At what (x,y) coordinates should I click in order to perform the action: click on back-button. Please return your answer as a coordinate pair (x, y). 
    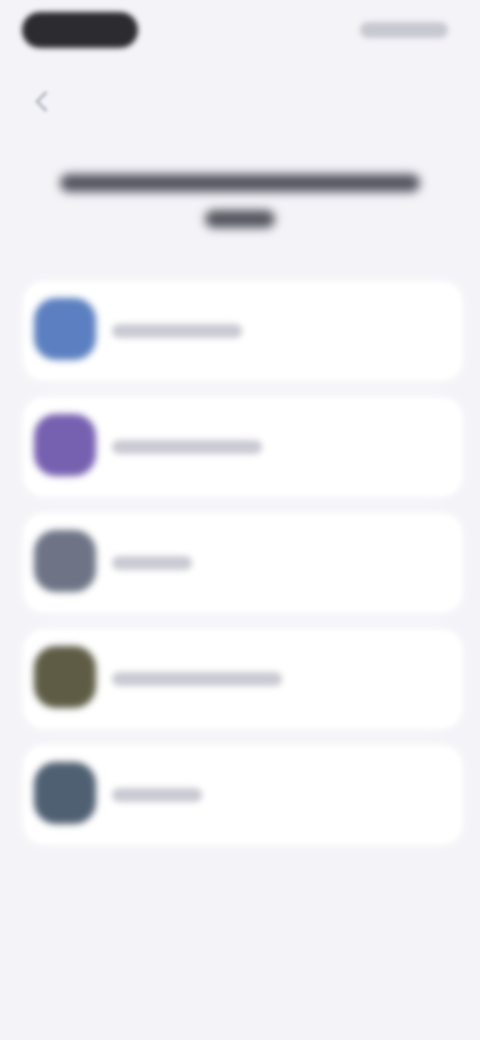
    Looking at the image, I should click on (45, 101).